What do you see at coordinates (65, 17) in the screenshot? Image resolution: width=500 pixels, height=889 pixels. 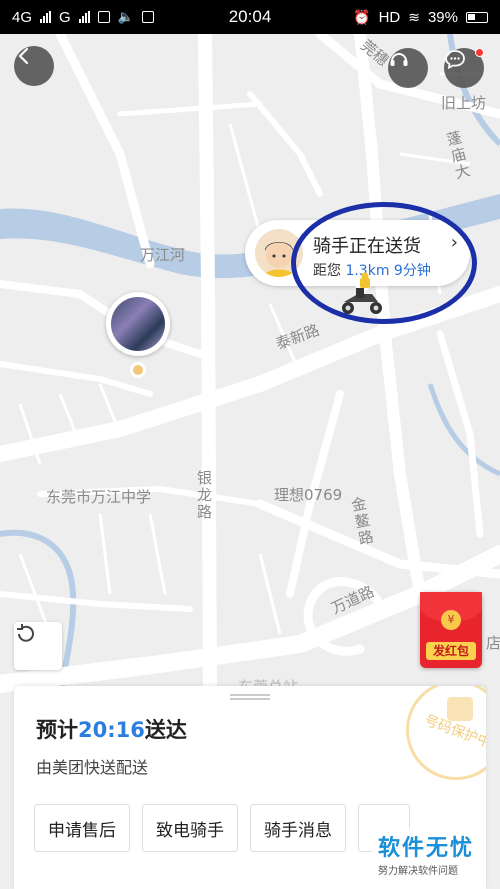 I see `network-type-label-2: G` at bounding box center [65, 17].